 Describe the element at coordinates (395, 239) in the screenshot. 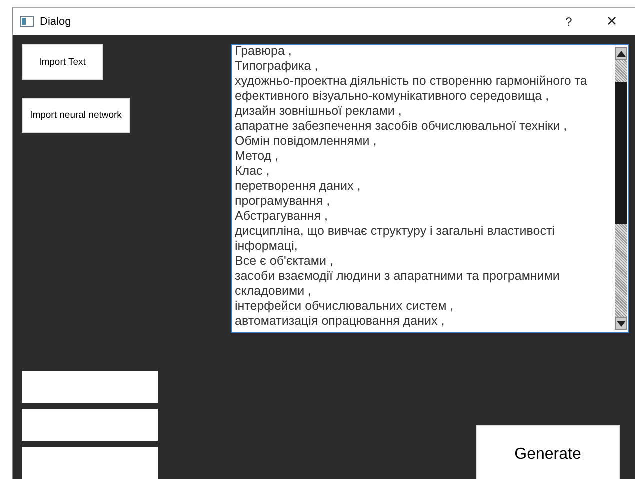

I see `text-line: дисципліна, що вивчає структуру і загальні властивості інформаці,` at that location.